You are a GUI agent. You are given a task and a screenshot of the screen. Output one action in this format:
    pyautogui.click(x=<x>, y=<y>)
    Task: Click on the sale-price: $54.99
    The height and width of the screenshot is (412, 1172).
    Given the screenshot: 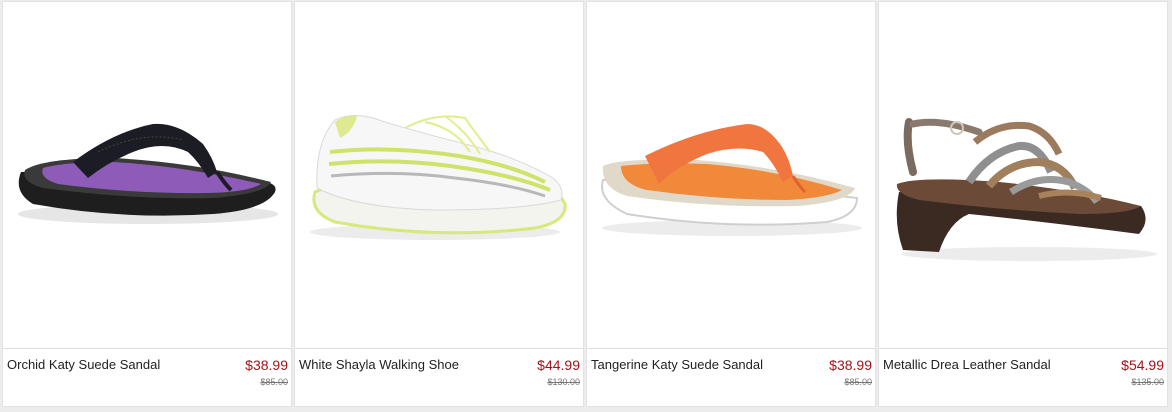 What is the action you would take?
    pyautogui.click(x=1142, y=365)
    